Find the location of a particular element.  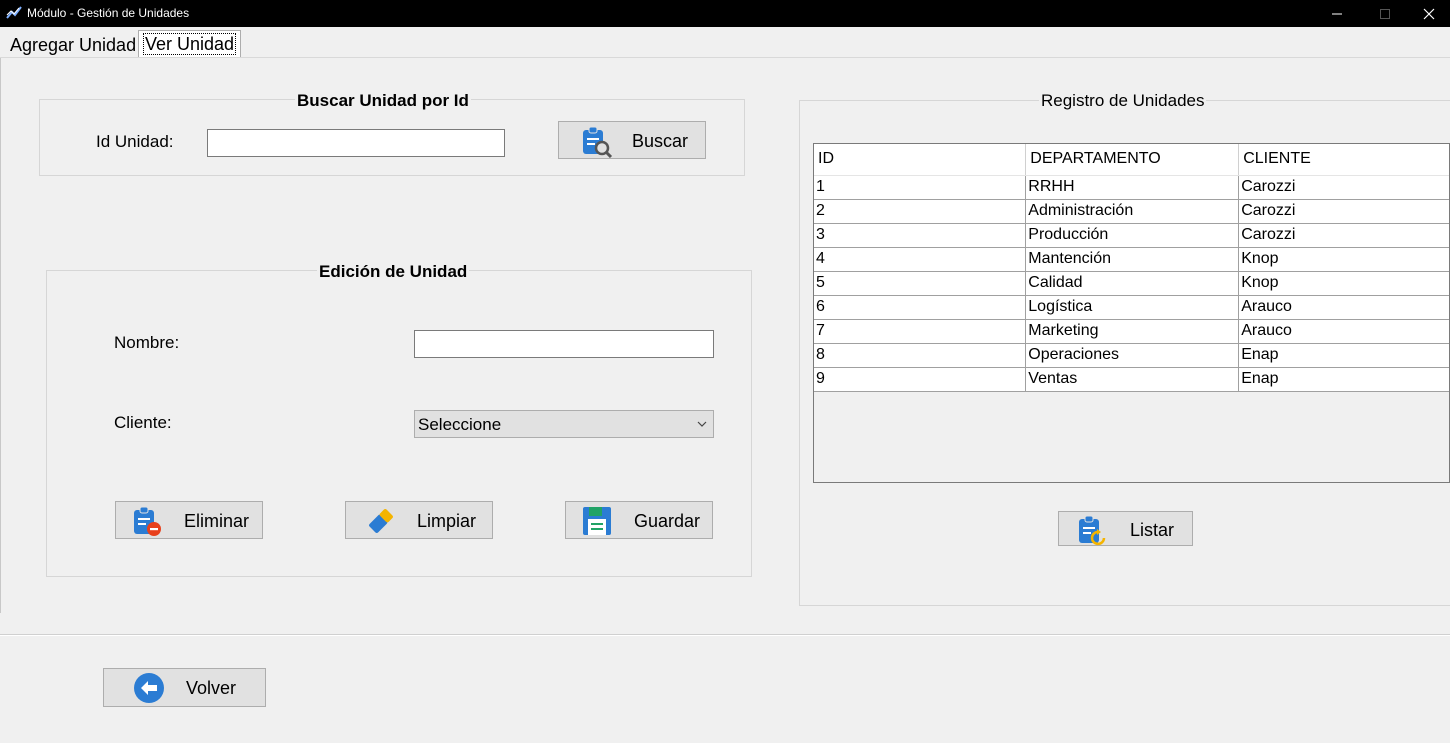

cell-departamento: Logística is located at coordinates (1132, 307).